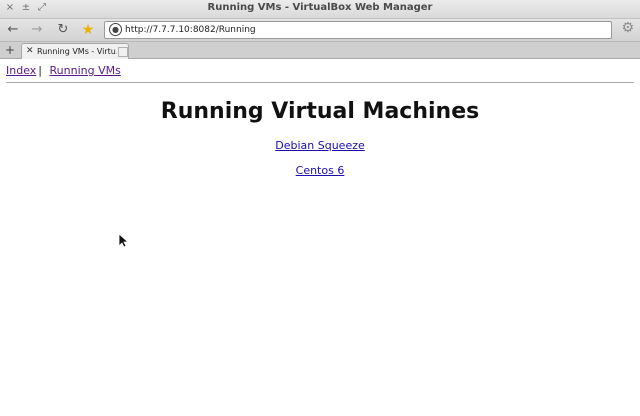 This screenshot has width=640, height=416. I want to click on divider, so click(320, 82).